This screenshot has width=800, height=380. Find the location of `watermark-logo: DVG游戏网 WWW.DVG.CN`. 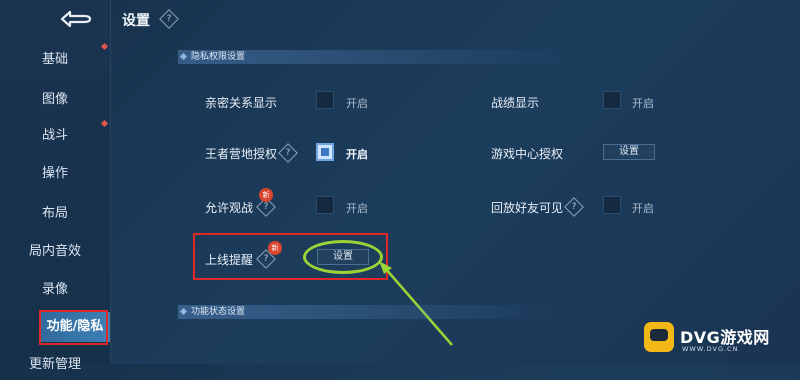

watermark-logo: DVG游戏网 WWW.DVG.CN is located at coordinates (721, 340).